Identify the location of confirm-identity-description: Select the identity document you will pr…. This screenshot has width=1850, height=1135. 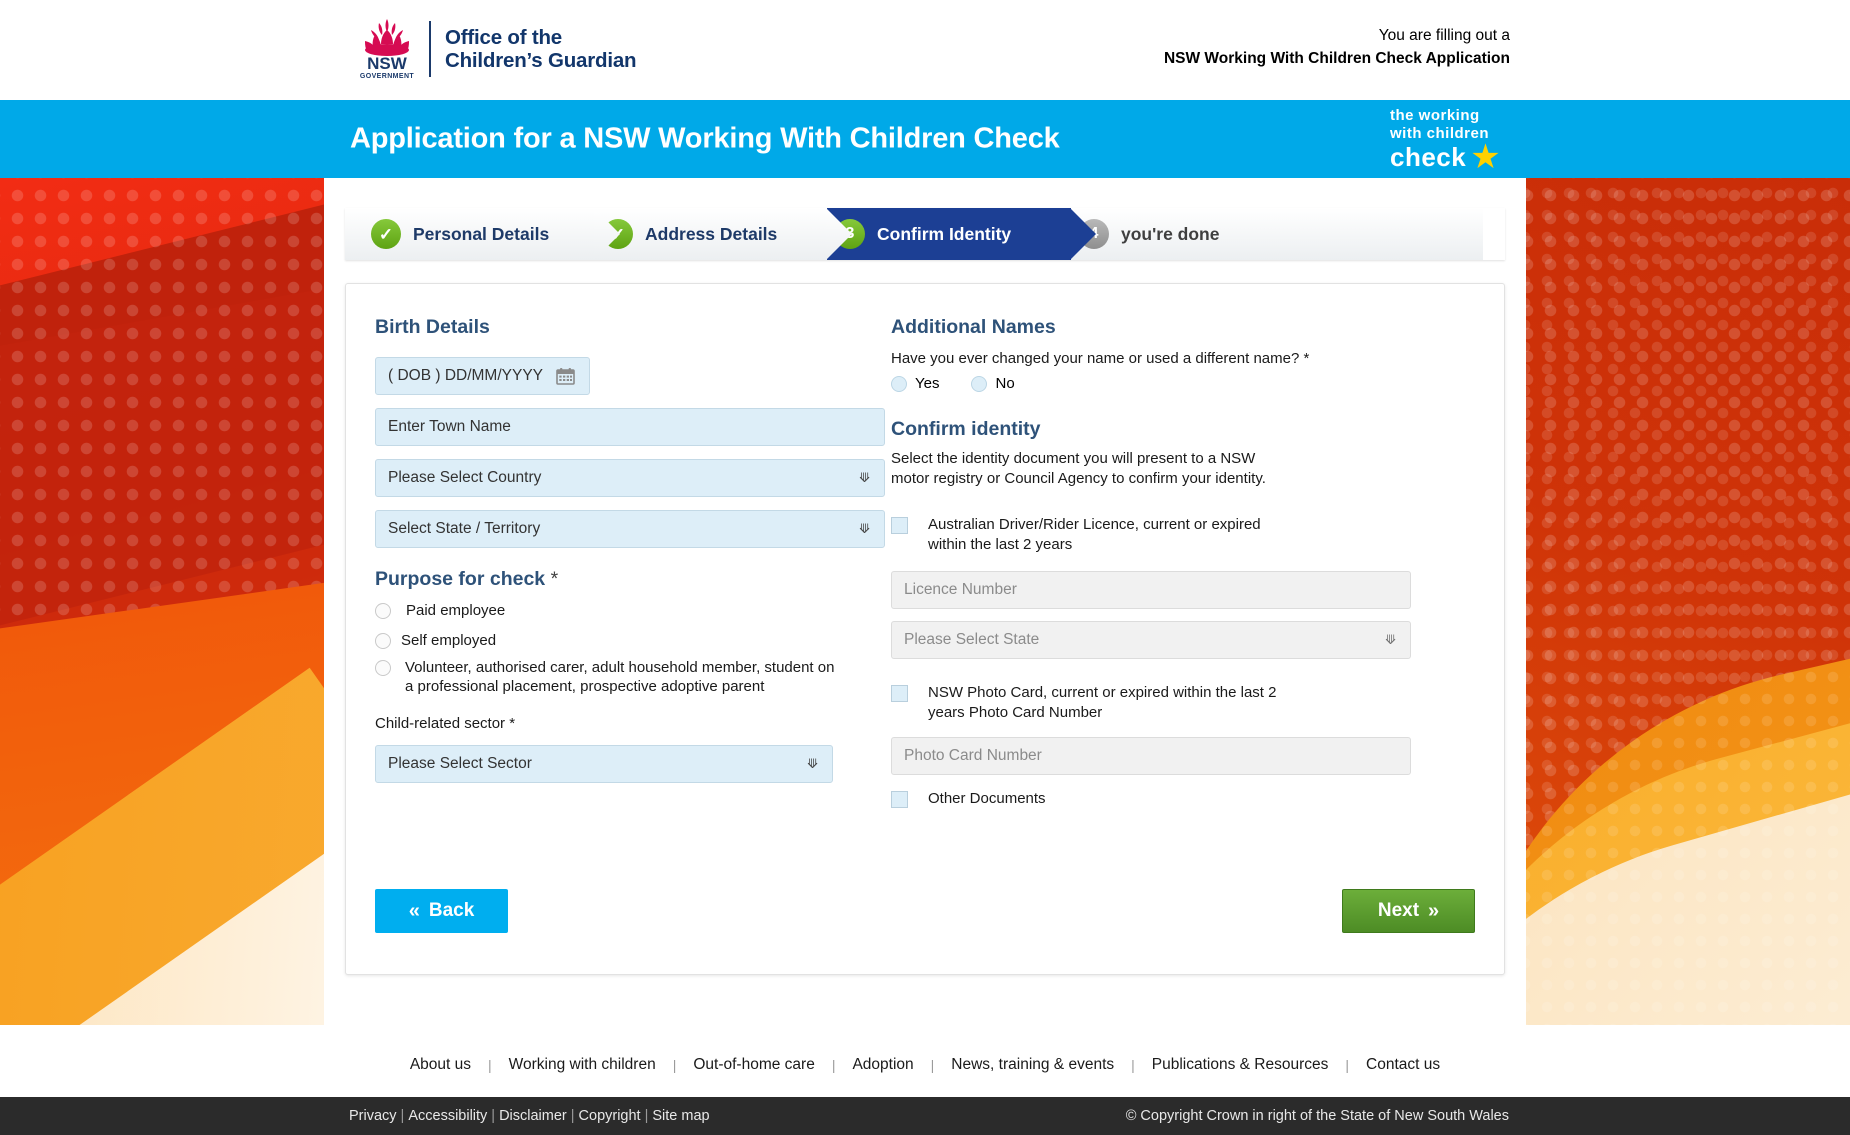
(1078, 468).